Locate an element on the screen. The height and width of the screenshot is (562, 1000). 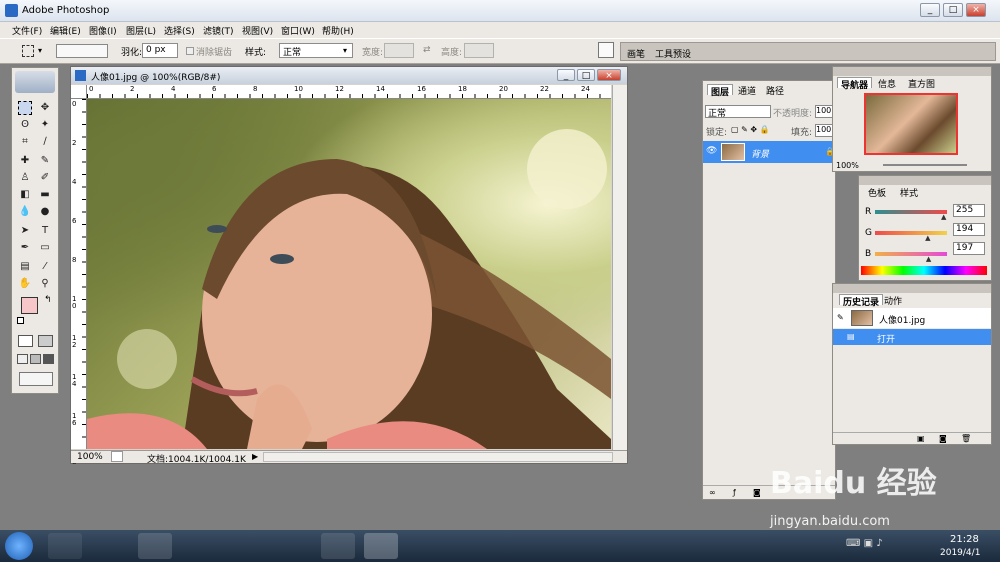
history-step-row: ▤ 打开 is located at coordinates (912, 337).